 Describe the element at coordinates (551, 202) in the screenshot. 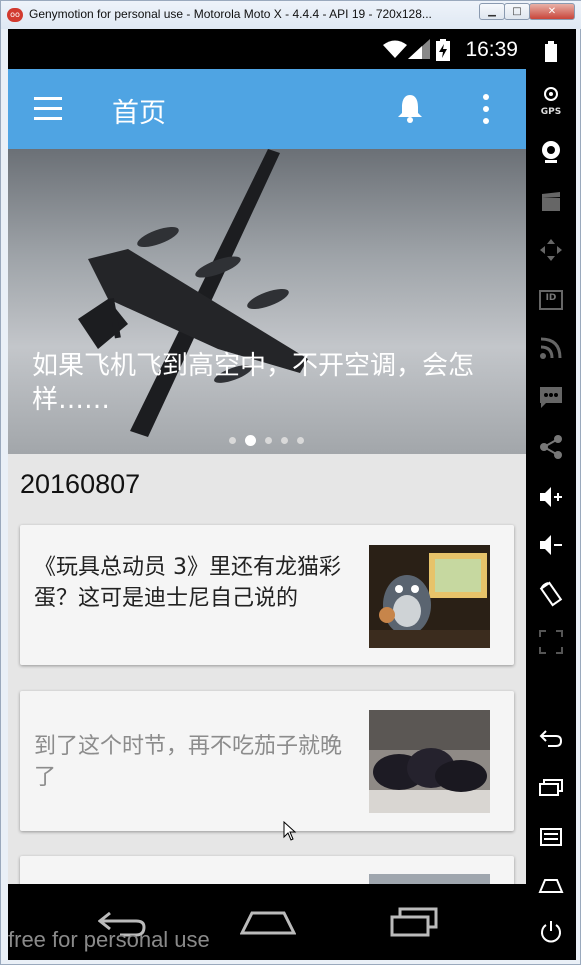

I see `clapperboard-icon` at that location.